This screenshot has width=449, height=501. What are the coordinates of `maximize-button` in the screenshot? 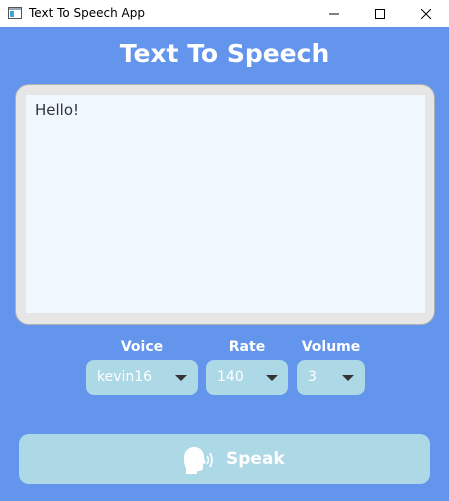 It's located at (380, 13).